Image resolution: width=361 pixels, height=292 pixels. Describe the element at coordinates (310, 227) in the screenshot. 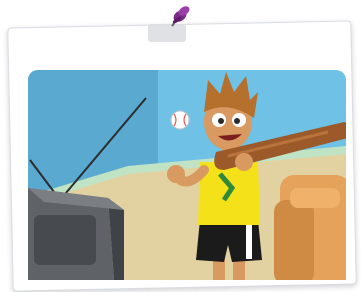

I see `armchair` at that location.